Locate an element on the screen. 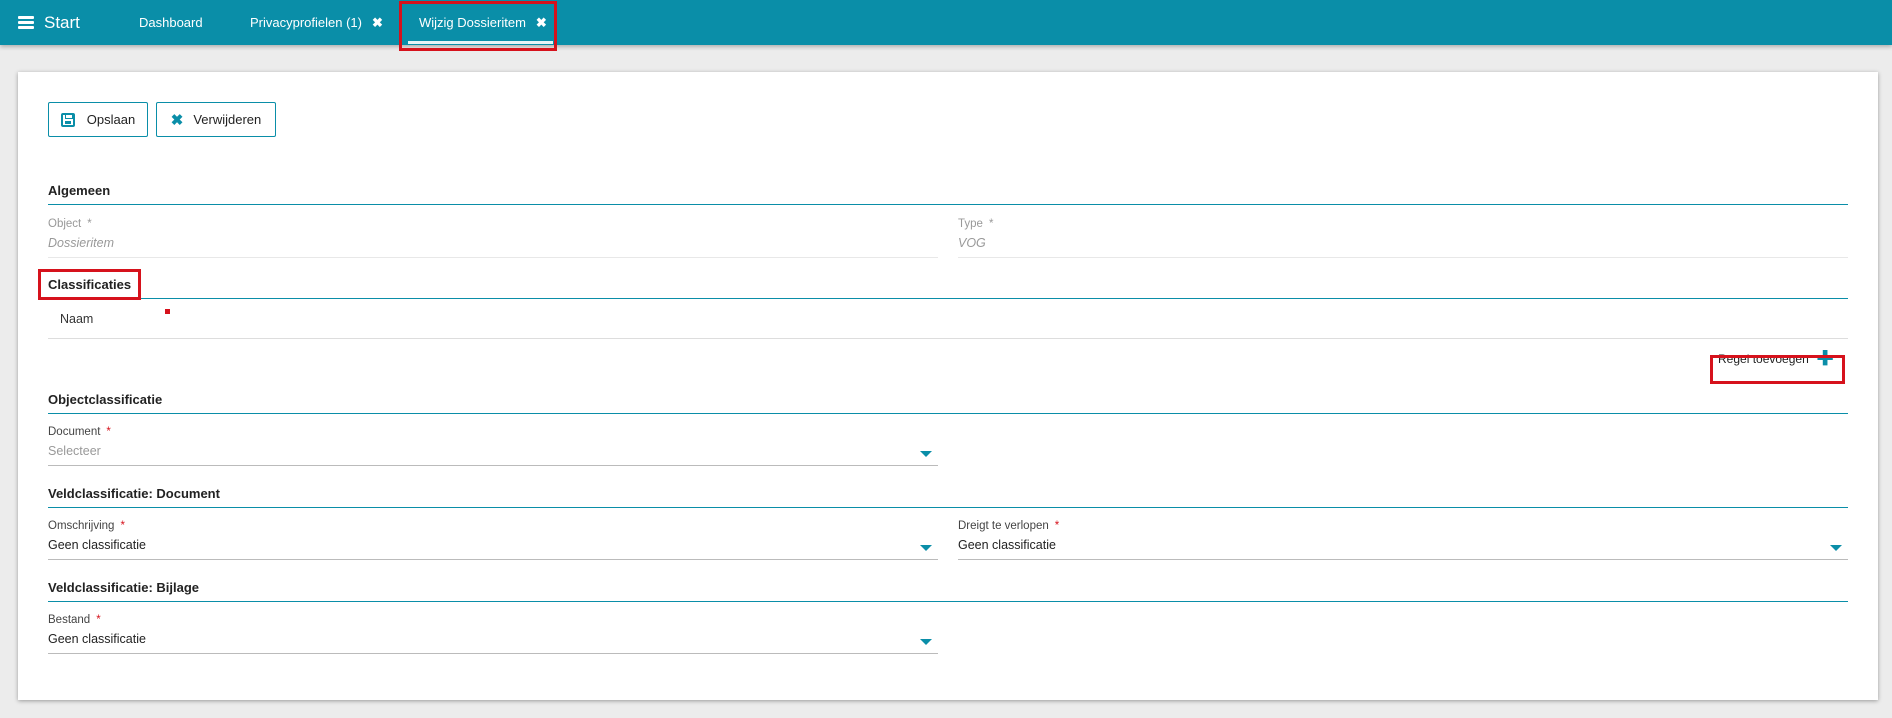  section-title: Objectclassificatie is located at coordinates (105, 399).